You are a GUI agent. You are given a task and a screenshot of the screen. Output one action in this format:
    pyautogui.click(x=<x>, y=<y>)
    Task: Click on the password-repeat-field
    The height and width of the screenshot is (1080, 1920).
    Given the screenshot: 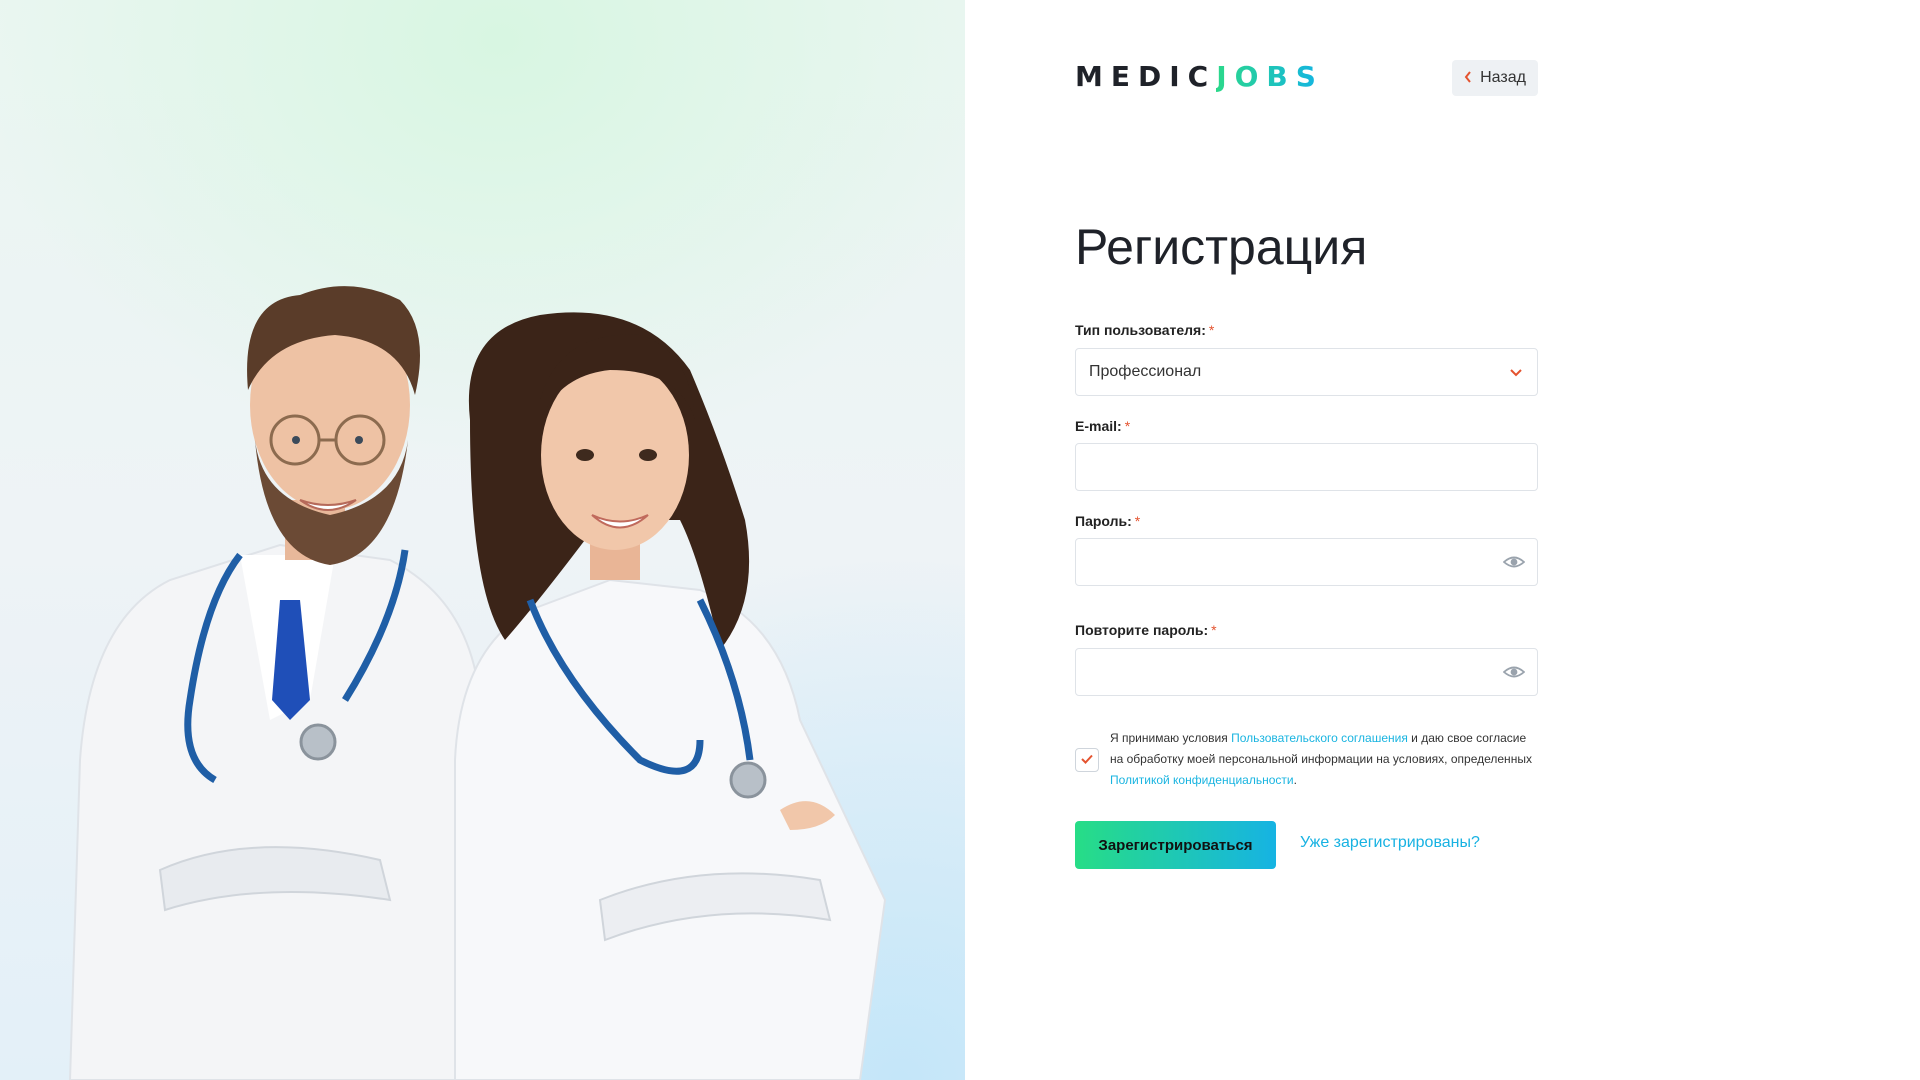 What is the action you would take?
    pyautogui.click(x=1306, y=672)
    